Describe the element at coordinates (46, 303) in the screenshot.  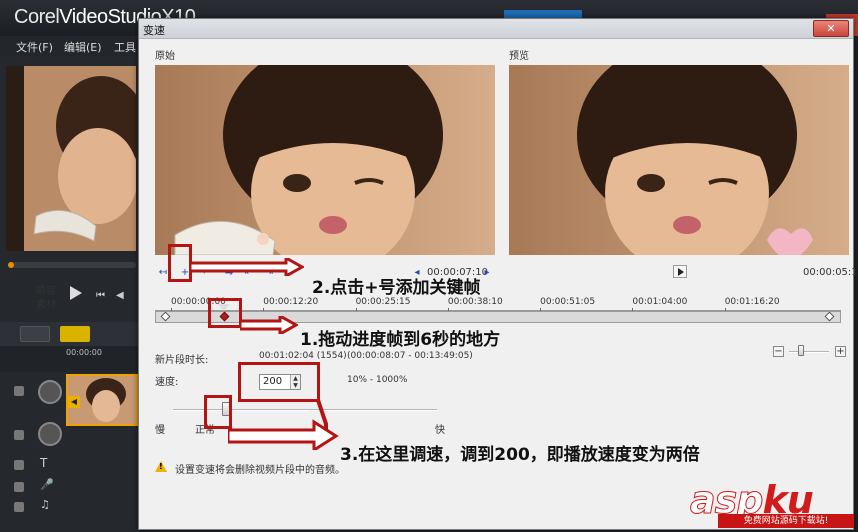
I see `clip-label: 素材` at that location.